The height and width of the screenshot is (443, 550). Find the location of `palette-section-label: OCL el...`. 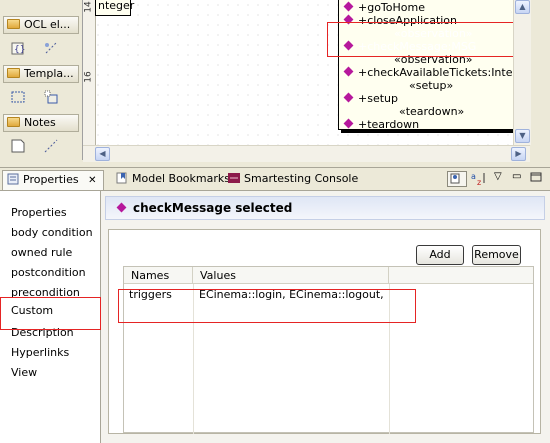

palette-section-label: OCL el... is located at coordinates (47, 24).